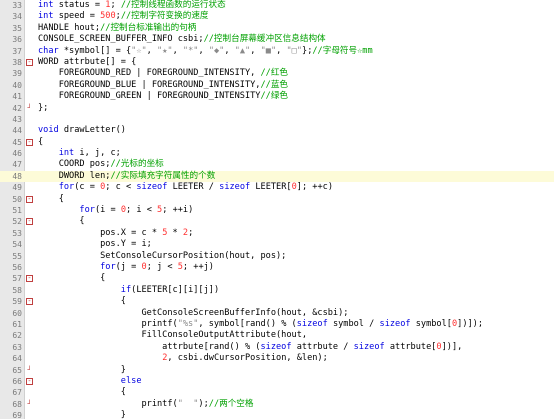  I want to click on line-number: 61, so click(17, 324).